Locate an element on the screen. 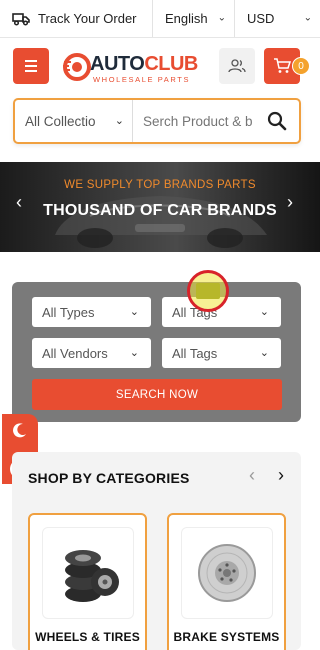 The image size is (320, 650). currency-select: USD ⌄ is located at coordinates (277, 18).